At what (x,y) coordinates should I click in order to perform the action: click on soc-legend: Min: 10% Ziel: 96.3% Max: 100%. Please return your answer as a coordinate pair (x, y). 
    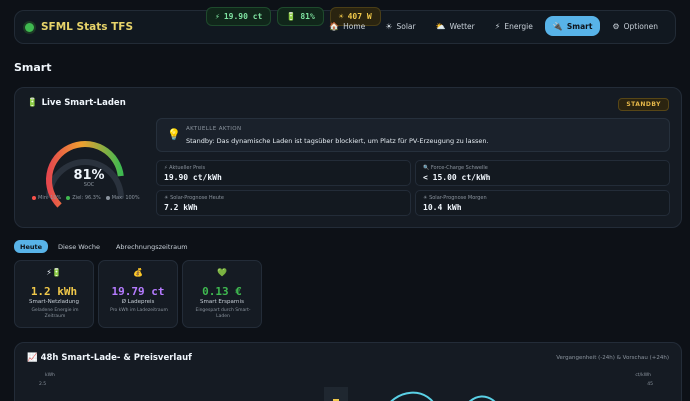
    Looking at the image, I should click on (86, 198).